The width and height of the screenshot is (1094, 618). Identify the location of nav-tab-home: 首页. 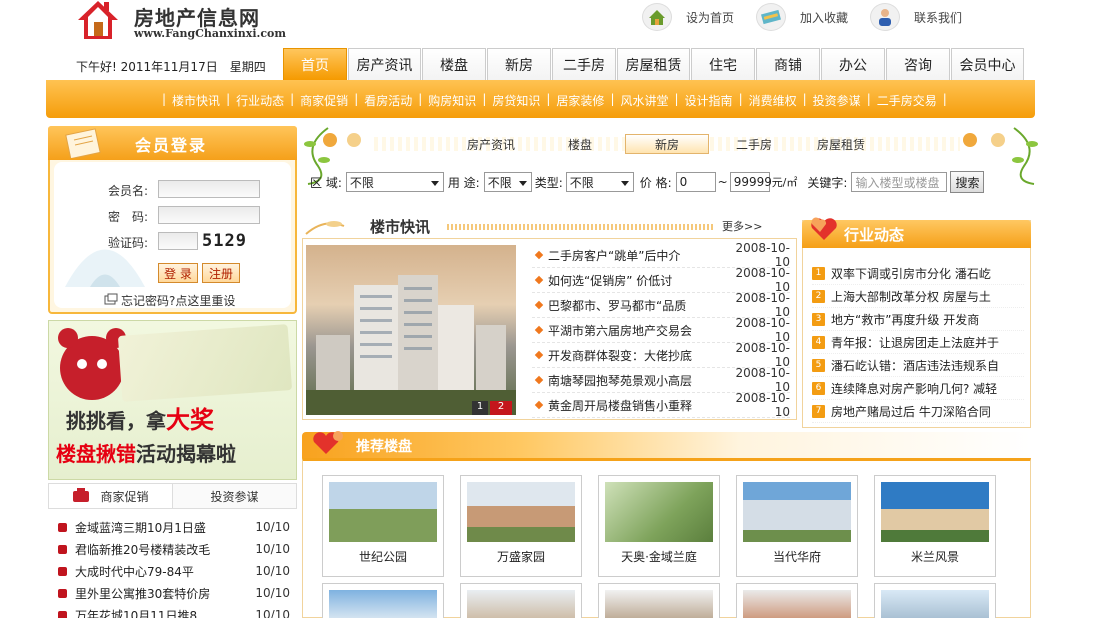
(315, 64).